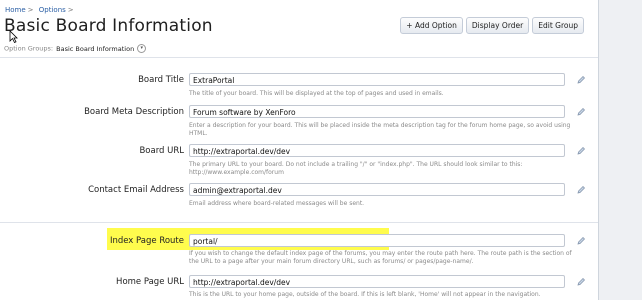  What do you see at coordinates (161, 151) in the screenshot?
I see `field-label: Board URL` at bounding box center [161, 151].